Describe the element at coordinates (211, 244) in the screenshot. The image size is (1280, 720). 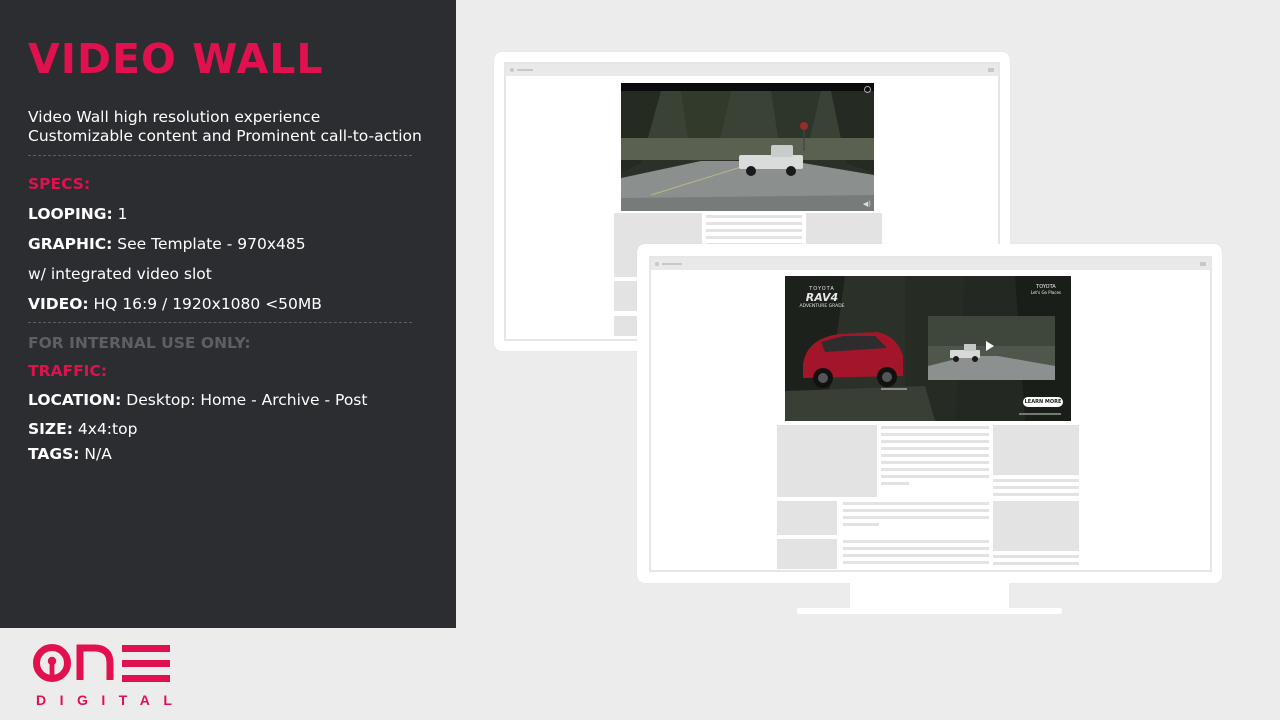
I see `spec-graphic-value: See Template - 970x485` at that location.